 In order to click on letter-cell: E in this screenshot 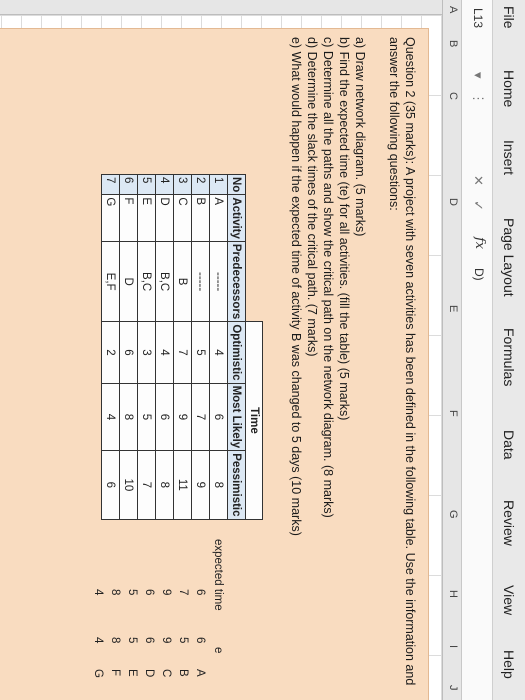, I will do `click(132, 673)`.